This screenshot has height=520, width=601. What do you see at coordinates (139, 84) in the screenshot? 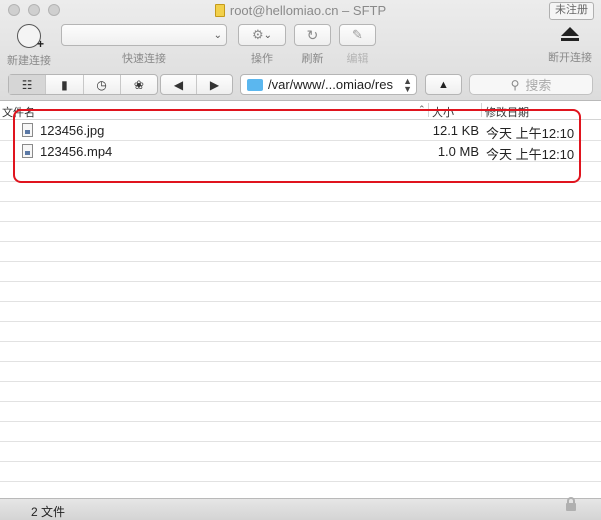
I see `bonjour-icon: ❀` at bounding box center [139, 84].